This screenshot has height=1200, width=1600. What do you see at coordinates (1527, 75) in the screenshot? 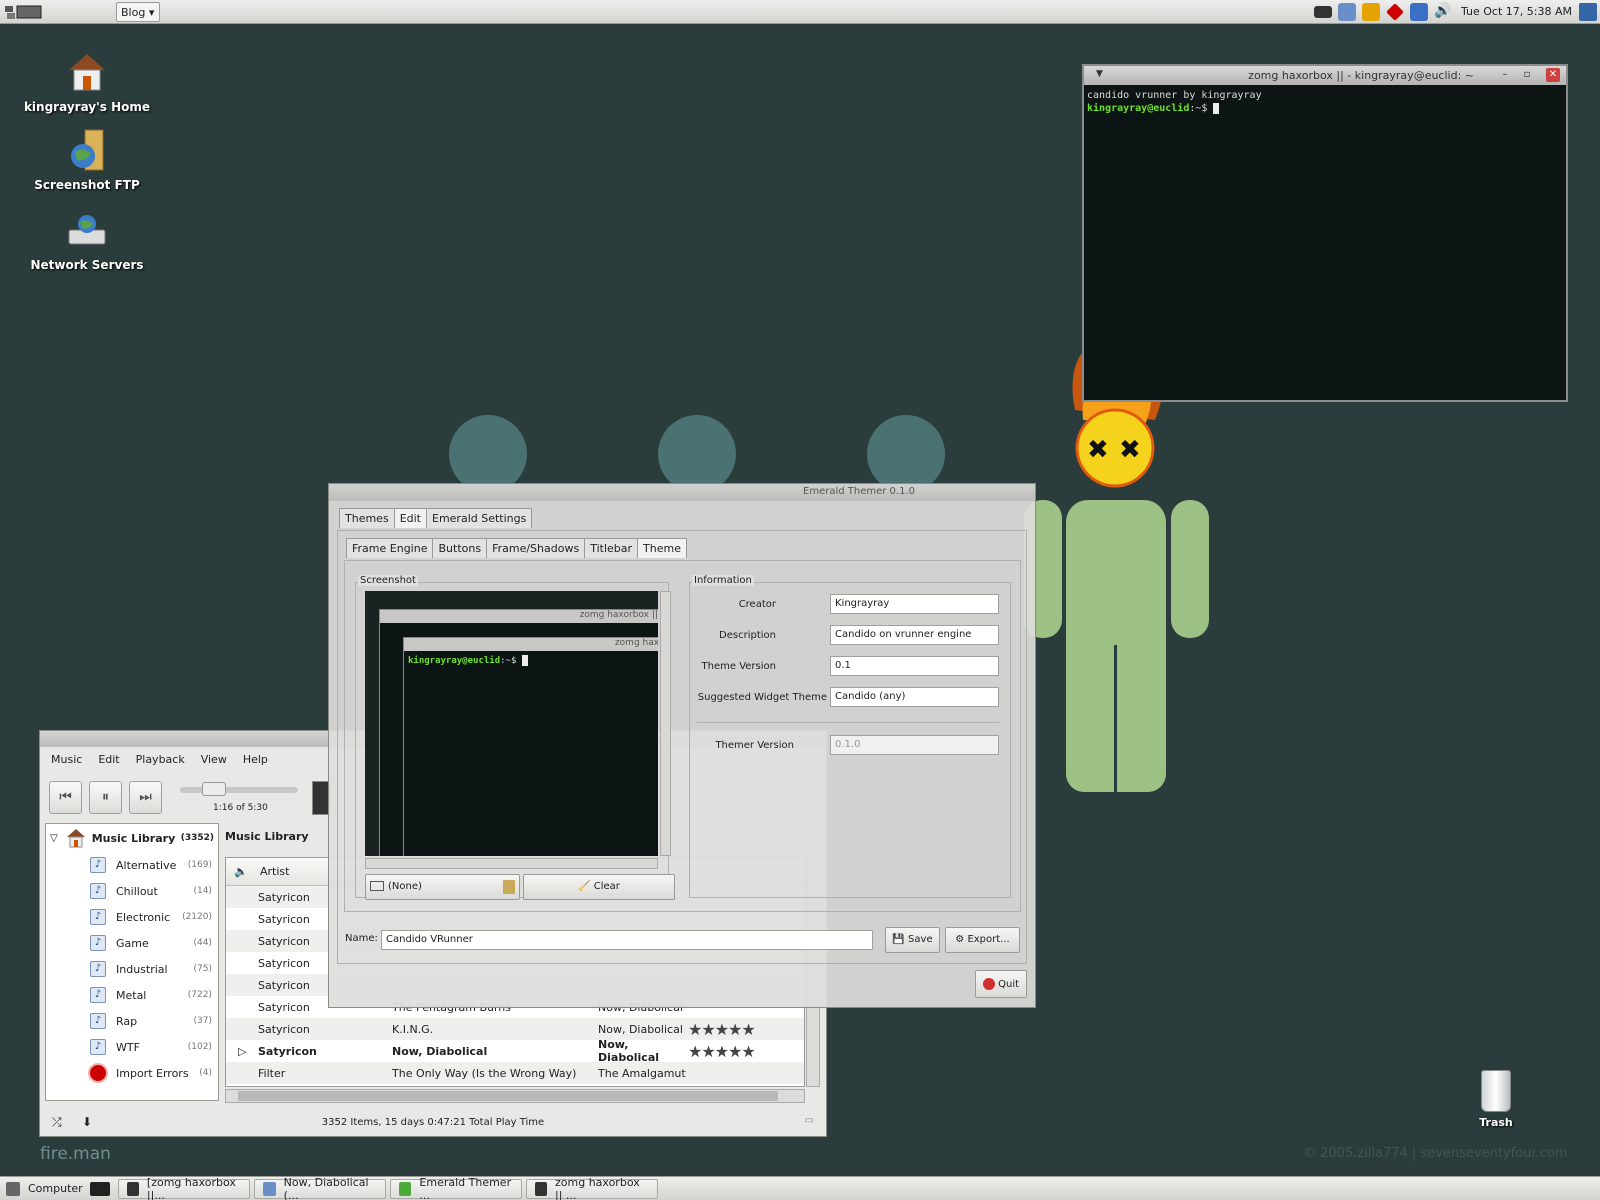
I see `maximize-icon: ▫` at bounding box center [1527, 75].